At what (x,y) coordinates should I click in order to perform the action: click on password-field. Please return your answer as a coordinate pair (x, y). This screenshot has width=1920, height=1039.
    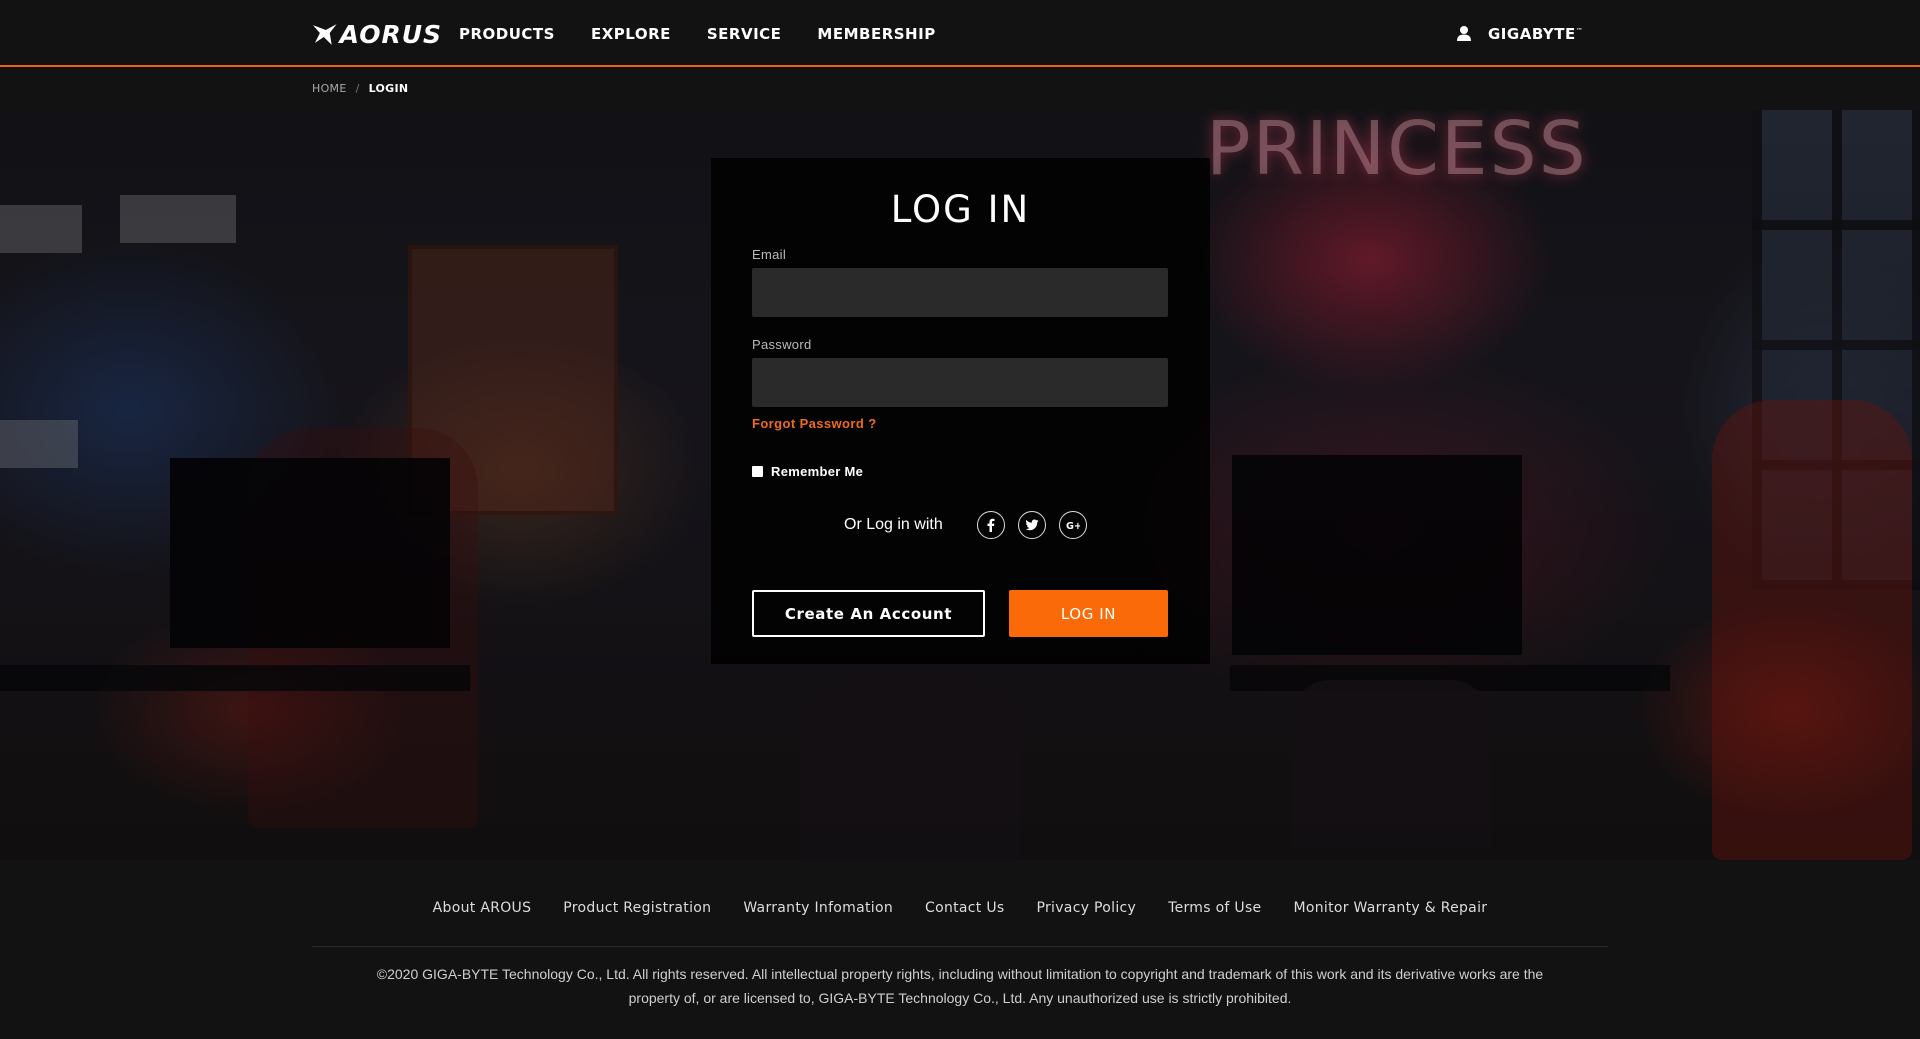
    Looking at the image, I should click on (960, 382).